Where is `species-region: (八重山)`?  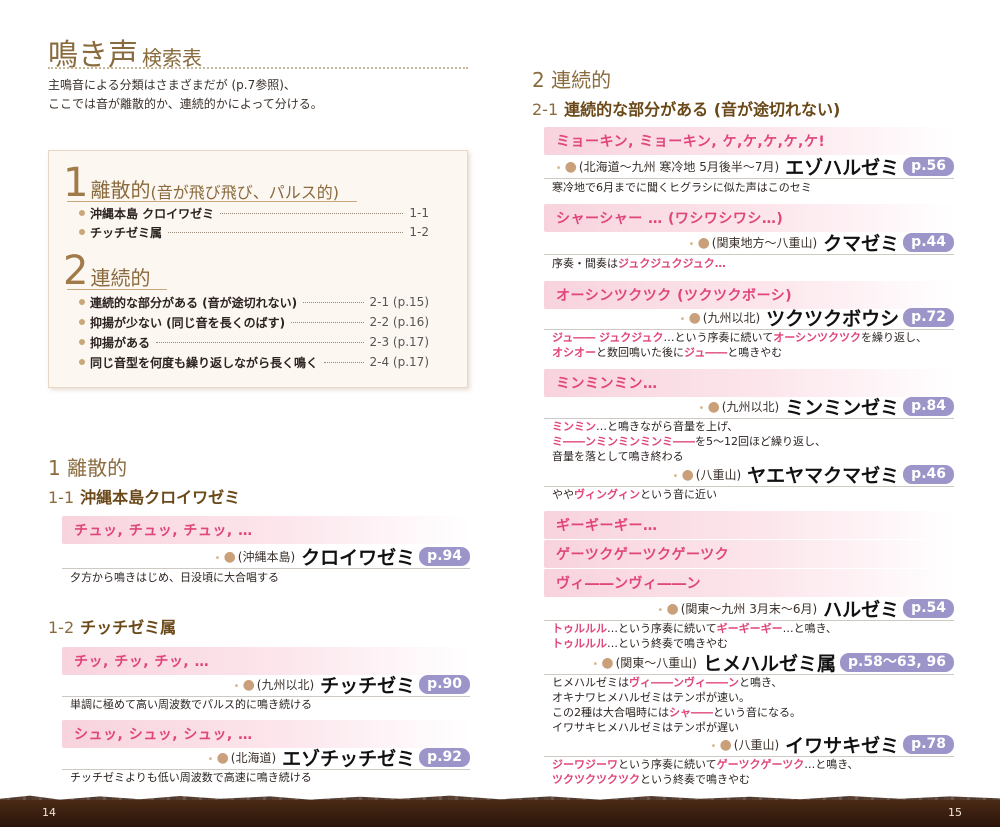 species-region: (八重山) is located at coordinates (718, 475).